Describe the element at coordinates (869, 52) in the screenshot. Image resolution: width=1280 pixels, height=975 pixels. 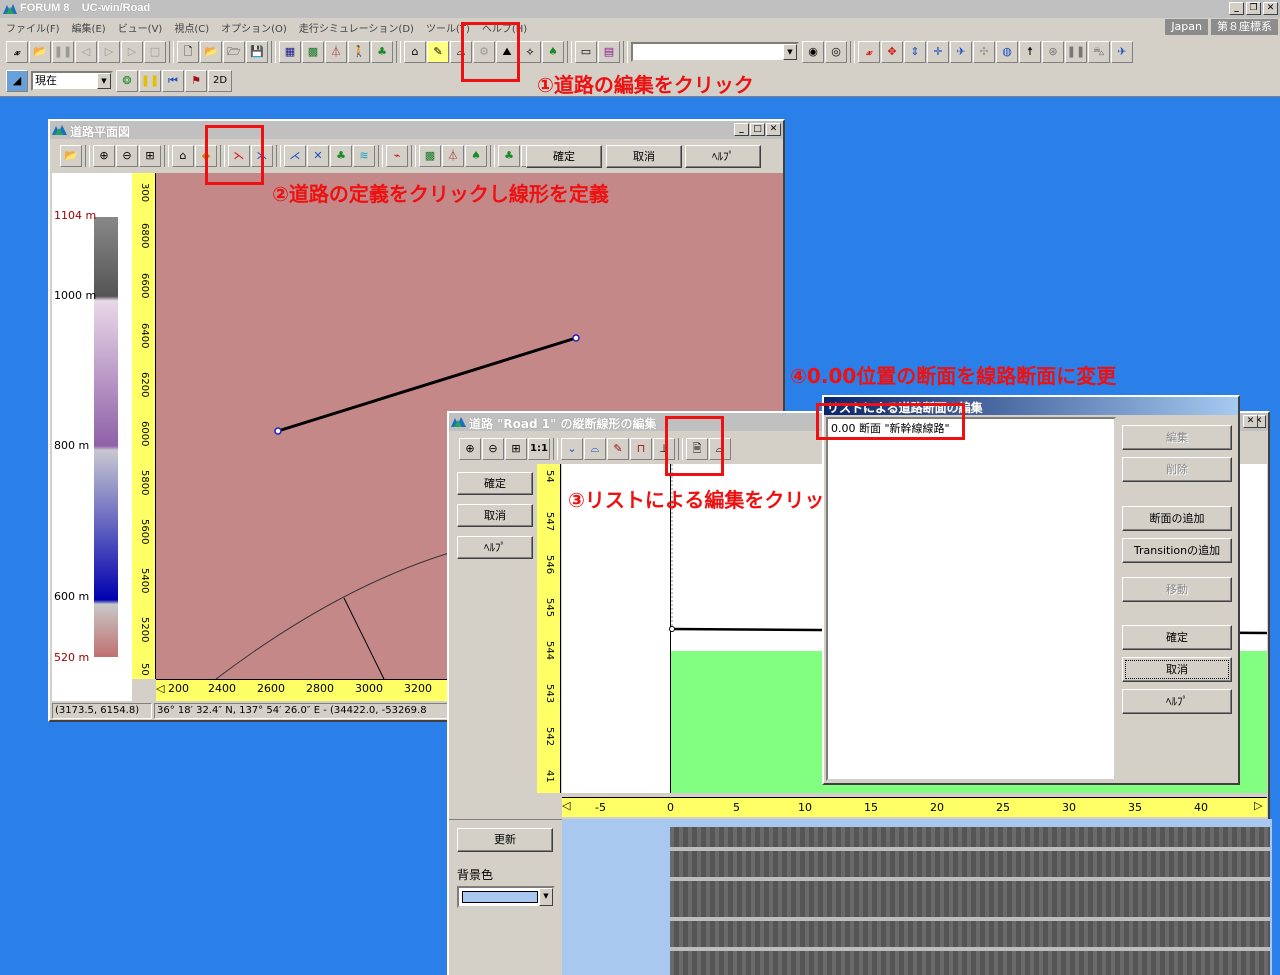
I see `script-red-icon: 𝓍` at that location.